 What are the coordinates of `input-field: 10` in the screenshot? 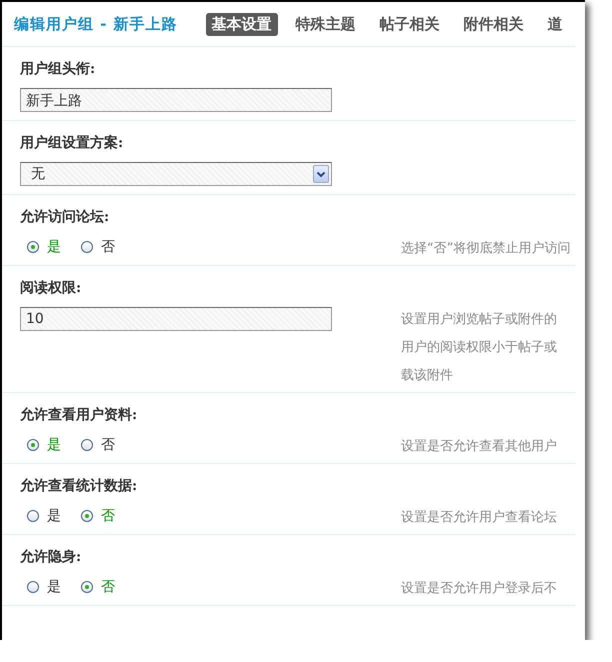 It's located at (176, 319).